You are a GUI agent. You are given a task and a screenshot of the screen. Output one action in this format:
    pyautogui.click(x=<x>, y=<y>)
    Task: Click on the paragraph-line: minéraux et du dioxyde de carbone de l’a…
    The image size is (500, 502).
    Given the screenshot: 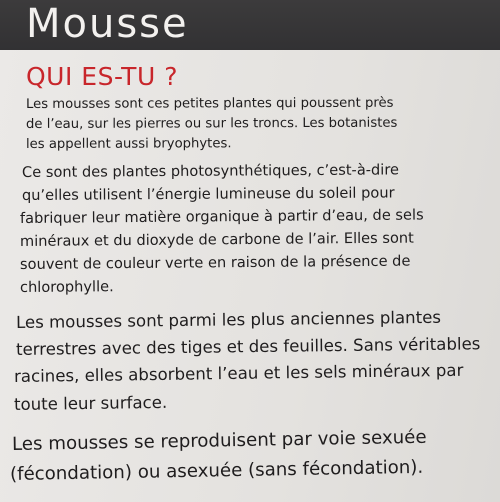 What is the action you would take?
    pyautogui.click(x=216, y=239)
    